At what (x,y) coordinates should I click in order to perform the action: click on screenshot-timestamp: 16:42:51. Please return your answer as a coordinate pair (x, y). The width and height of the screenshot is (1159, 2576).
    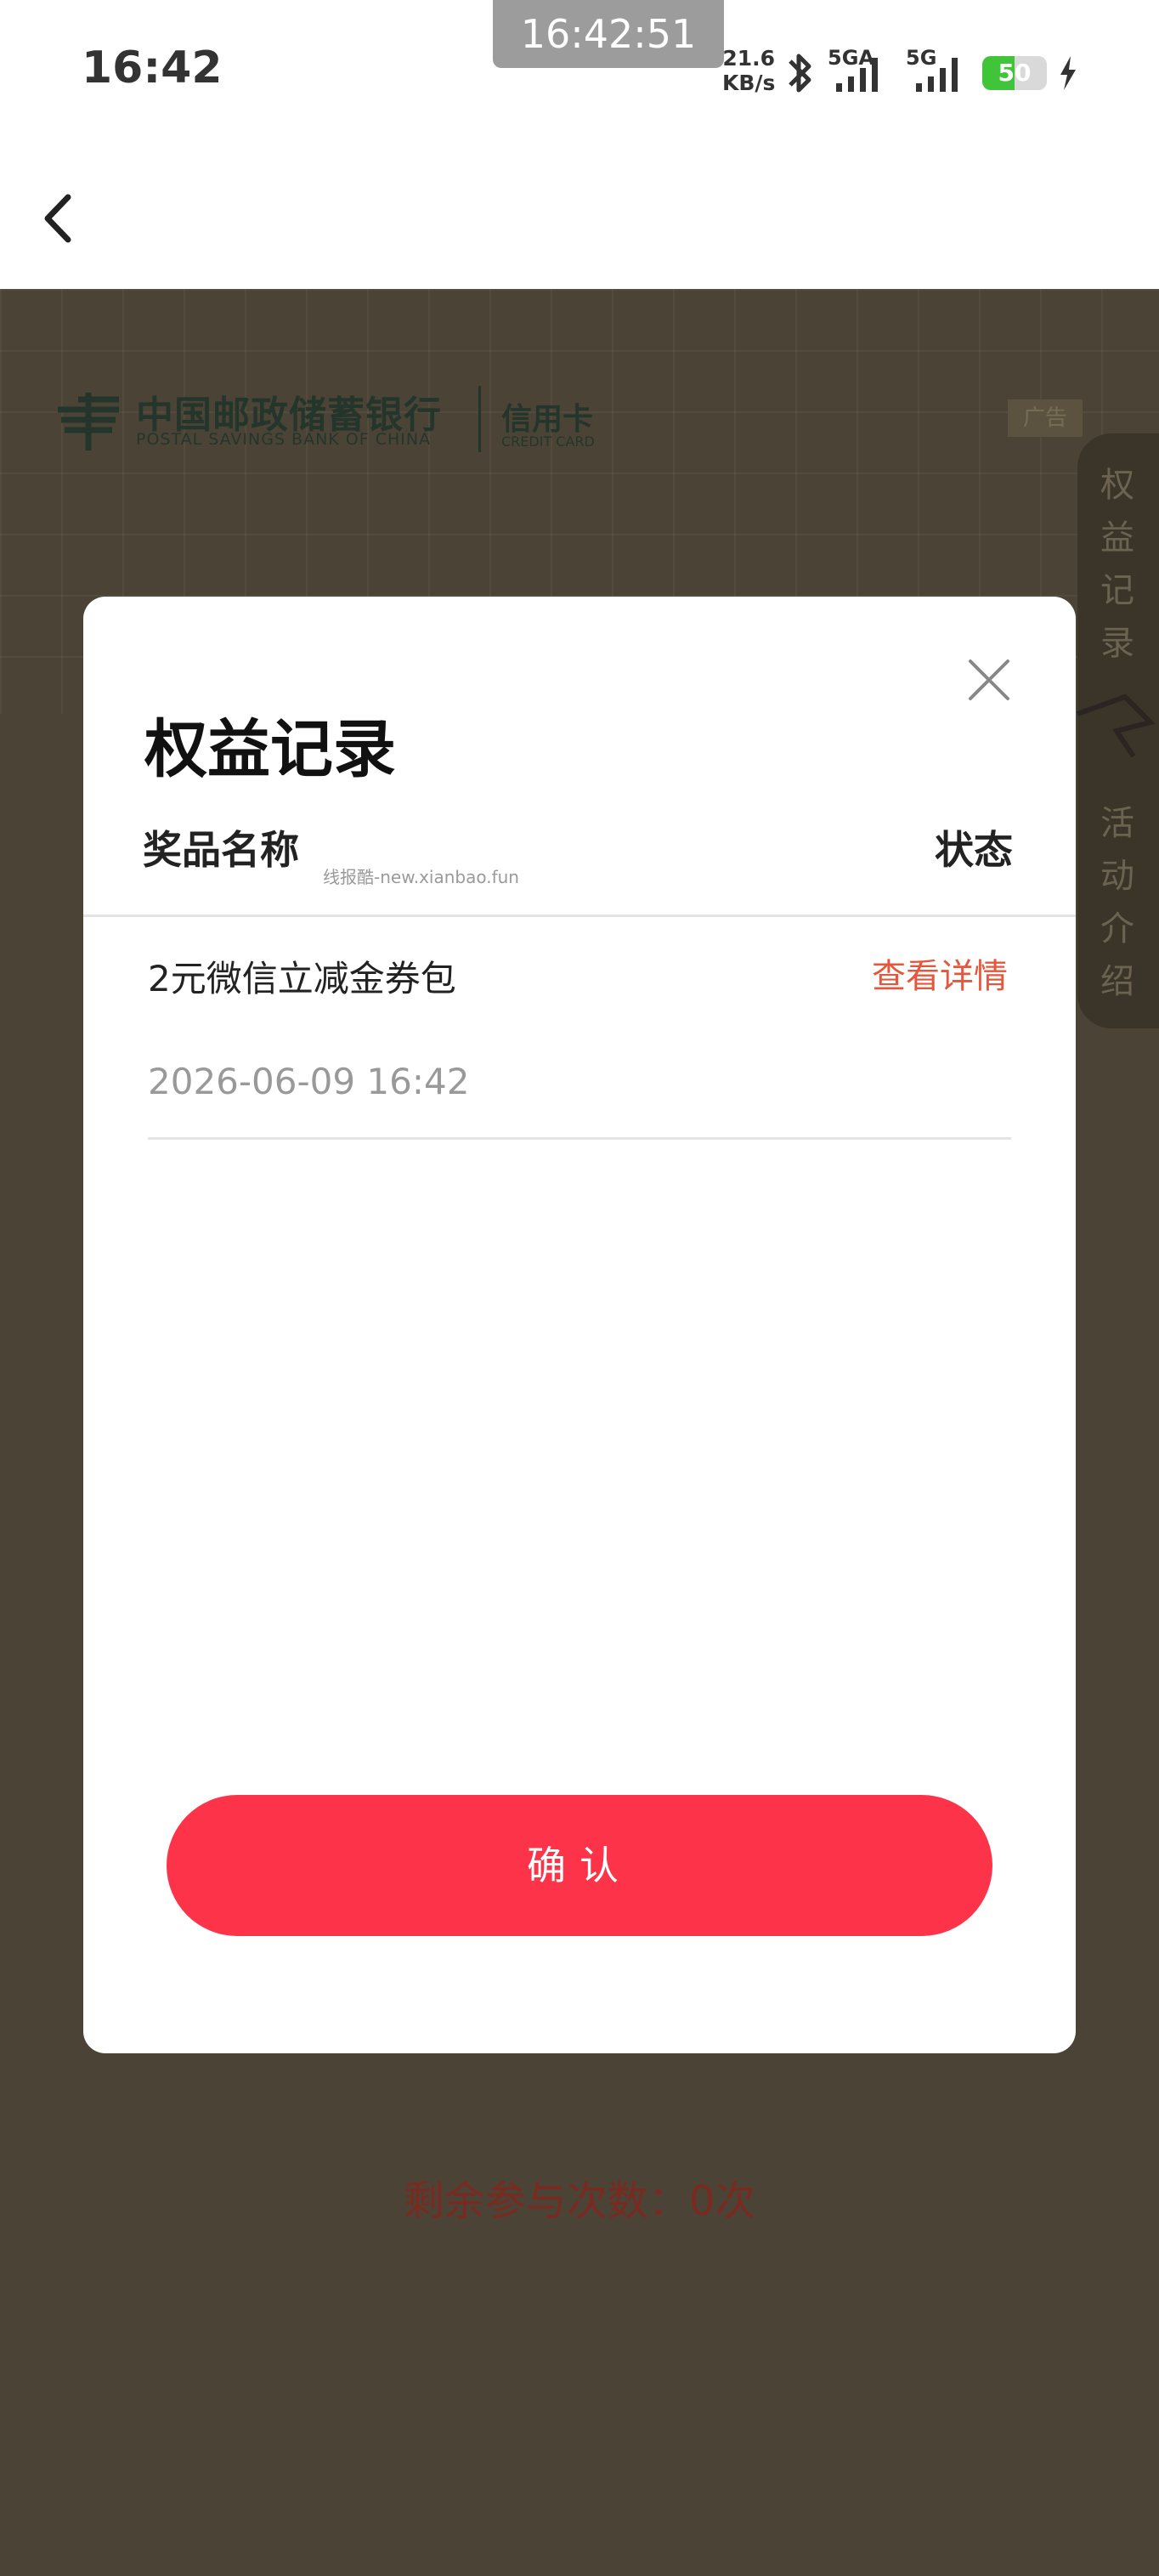
    Looking at the image, I should click on (608, 34).